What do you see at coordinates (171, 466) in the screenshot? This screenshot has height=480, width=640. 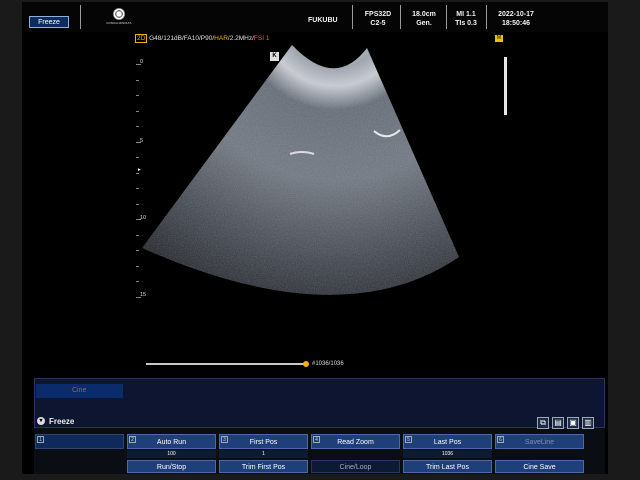 I see `run-stop-button: Run/Stop` at bounding box center [171, 466].